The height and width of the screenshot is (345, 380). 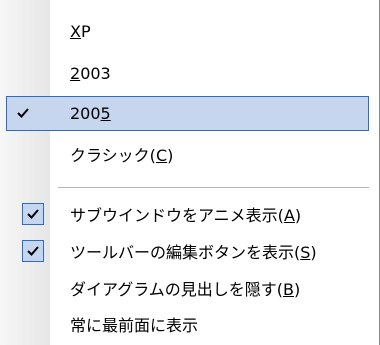 I want to click on menu-item-label: 2003, so click(x=90, y=73).